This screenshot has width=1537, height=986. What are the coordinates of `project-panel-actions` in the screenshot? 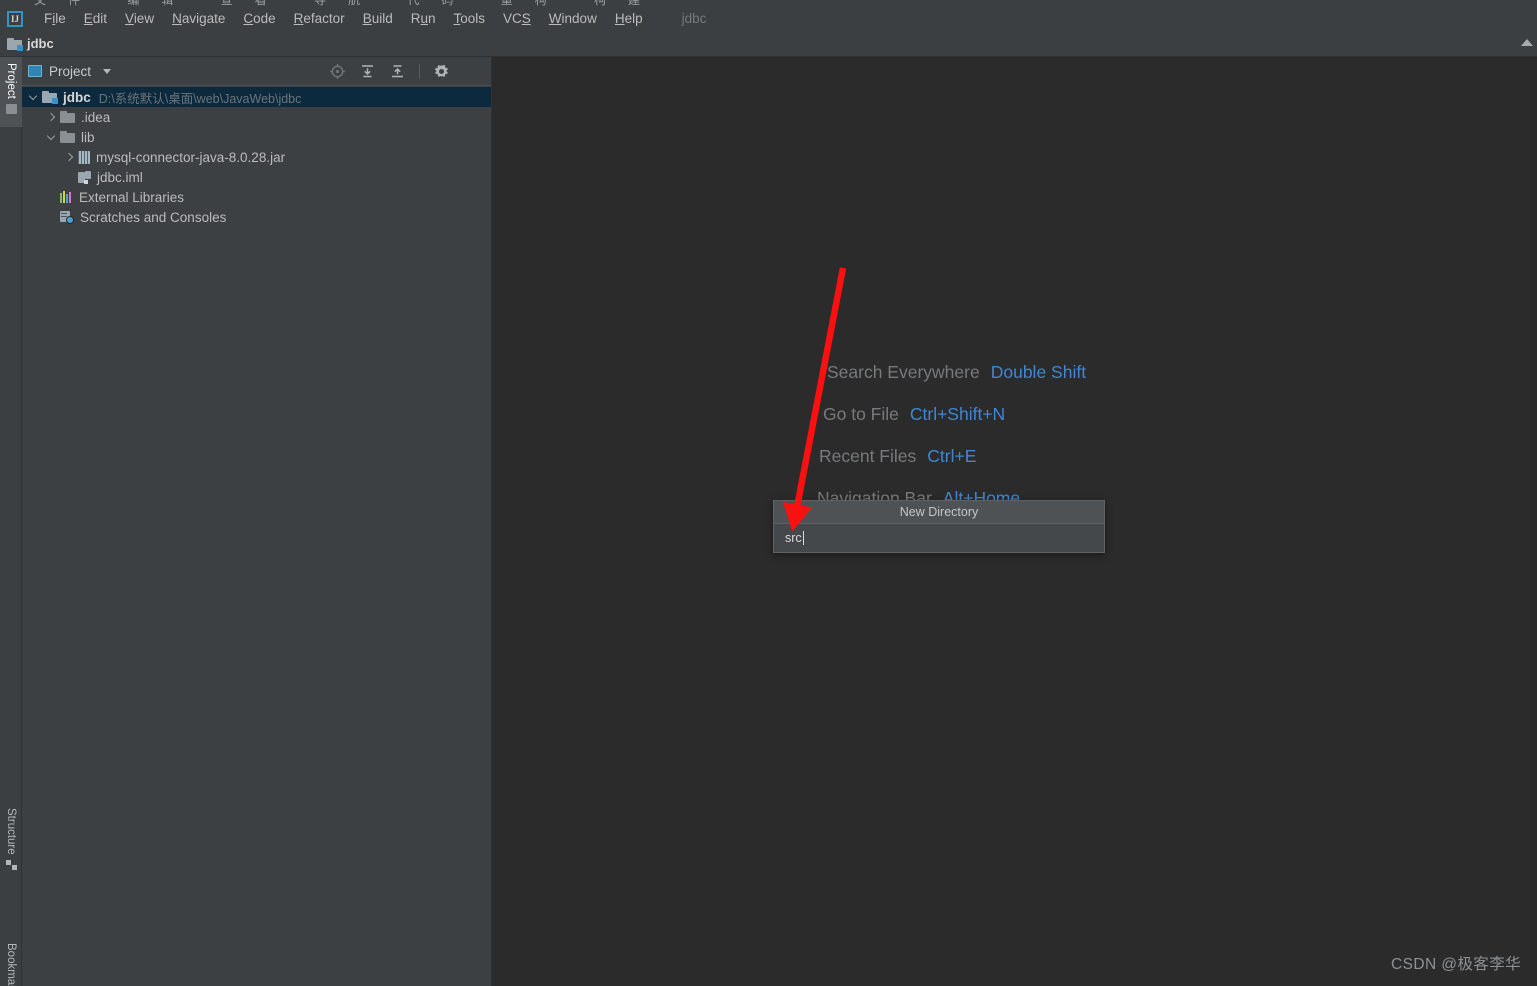 It's located at (407, 71).